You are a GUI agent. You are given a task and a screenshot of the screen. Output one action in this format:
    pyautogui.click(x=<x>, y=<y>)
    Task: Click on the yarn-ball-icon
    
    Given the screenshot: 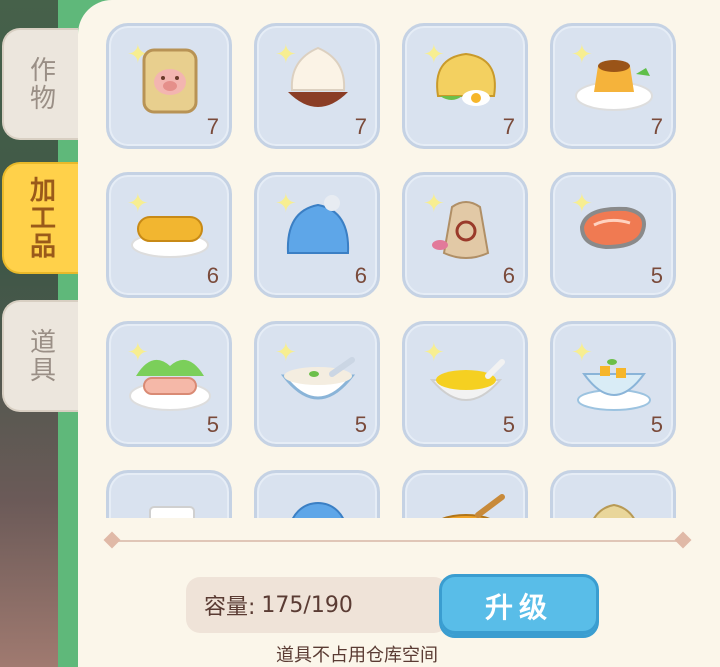 What is the action you would take?
    pyautogui.click(x=318, y=510)
    